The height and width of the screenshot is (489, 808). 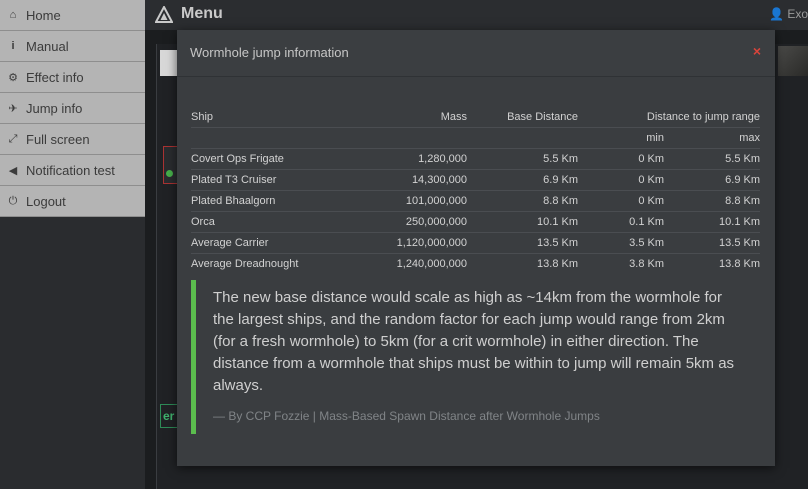 I want to click on background-thumbnail, so click(x=793, y=61).